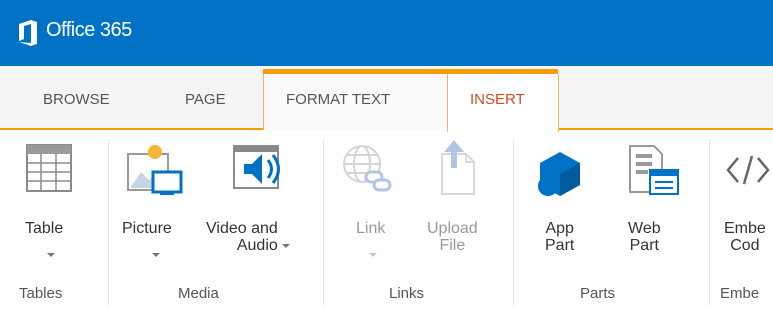 The width and height of the screenshot is (773, 309). What do you see at coordinates (654, 170) in the screenshot?
I see `web-part-icon` at bounding box center [654, 170].